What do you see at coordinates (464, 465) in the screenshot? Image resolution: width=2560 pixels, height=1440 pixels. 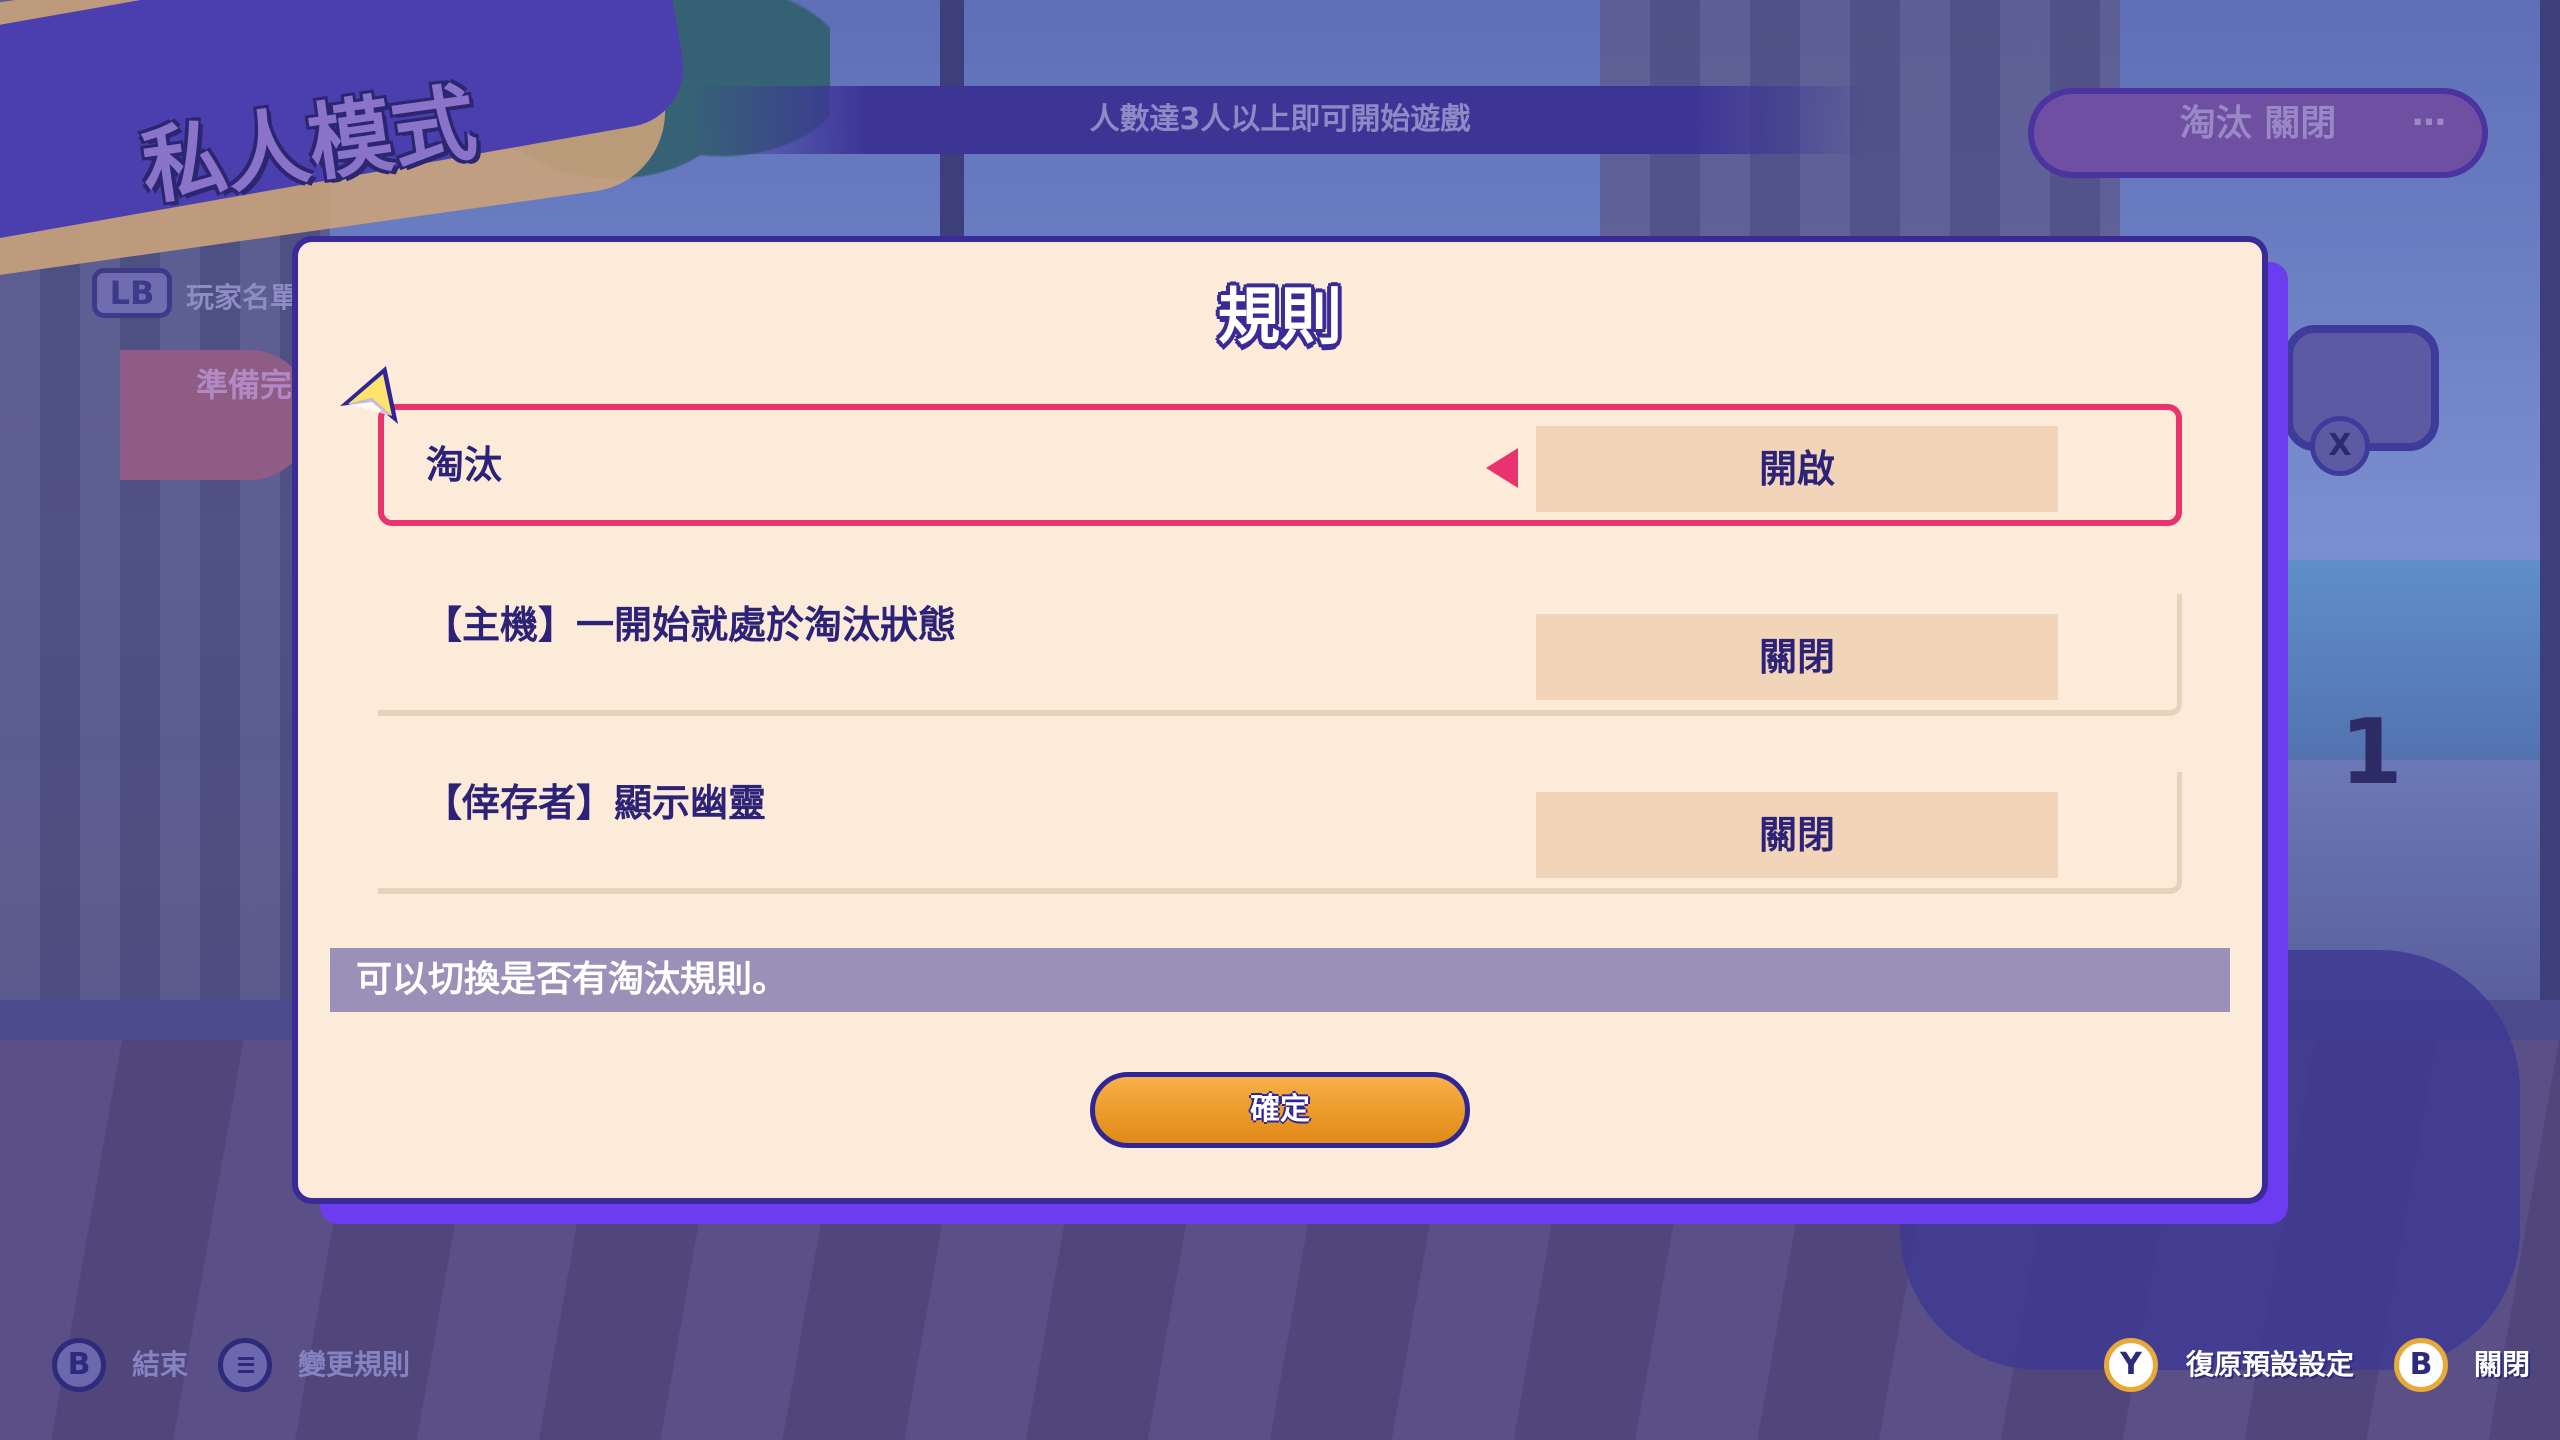 I see `rule-label: 淘汰` at bounding box center [464, 465].